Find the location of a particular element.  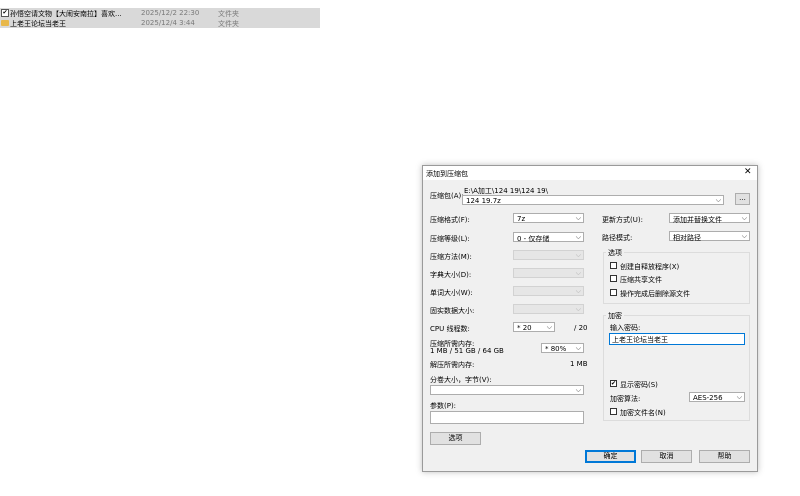

encrypt-names-checkbox is located at coordinates (613, 411).